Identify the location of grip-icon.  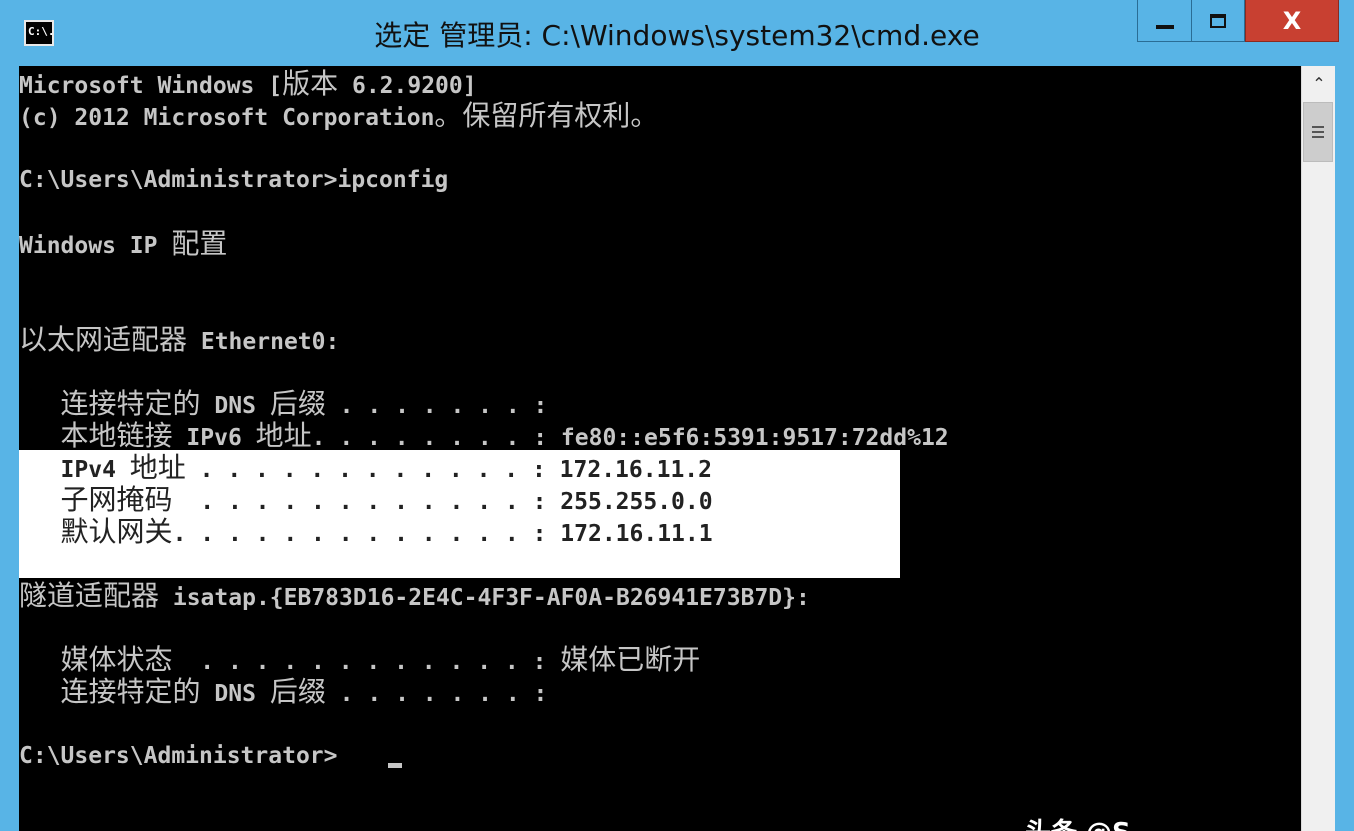
(1318, 132).